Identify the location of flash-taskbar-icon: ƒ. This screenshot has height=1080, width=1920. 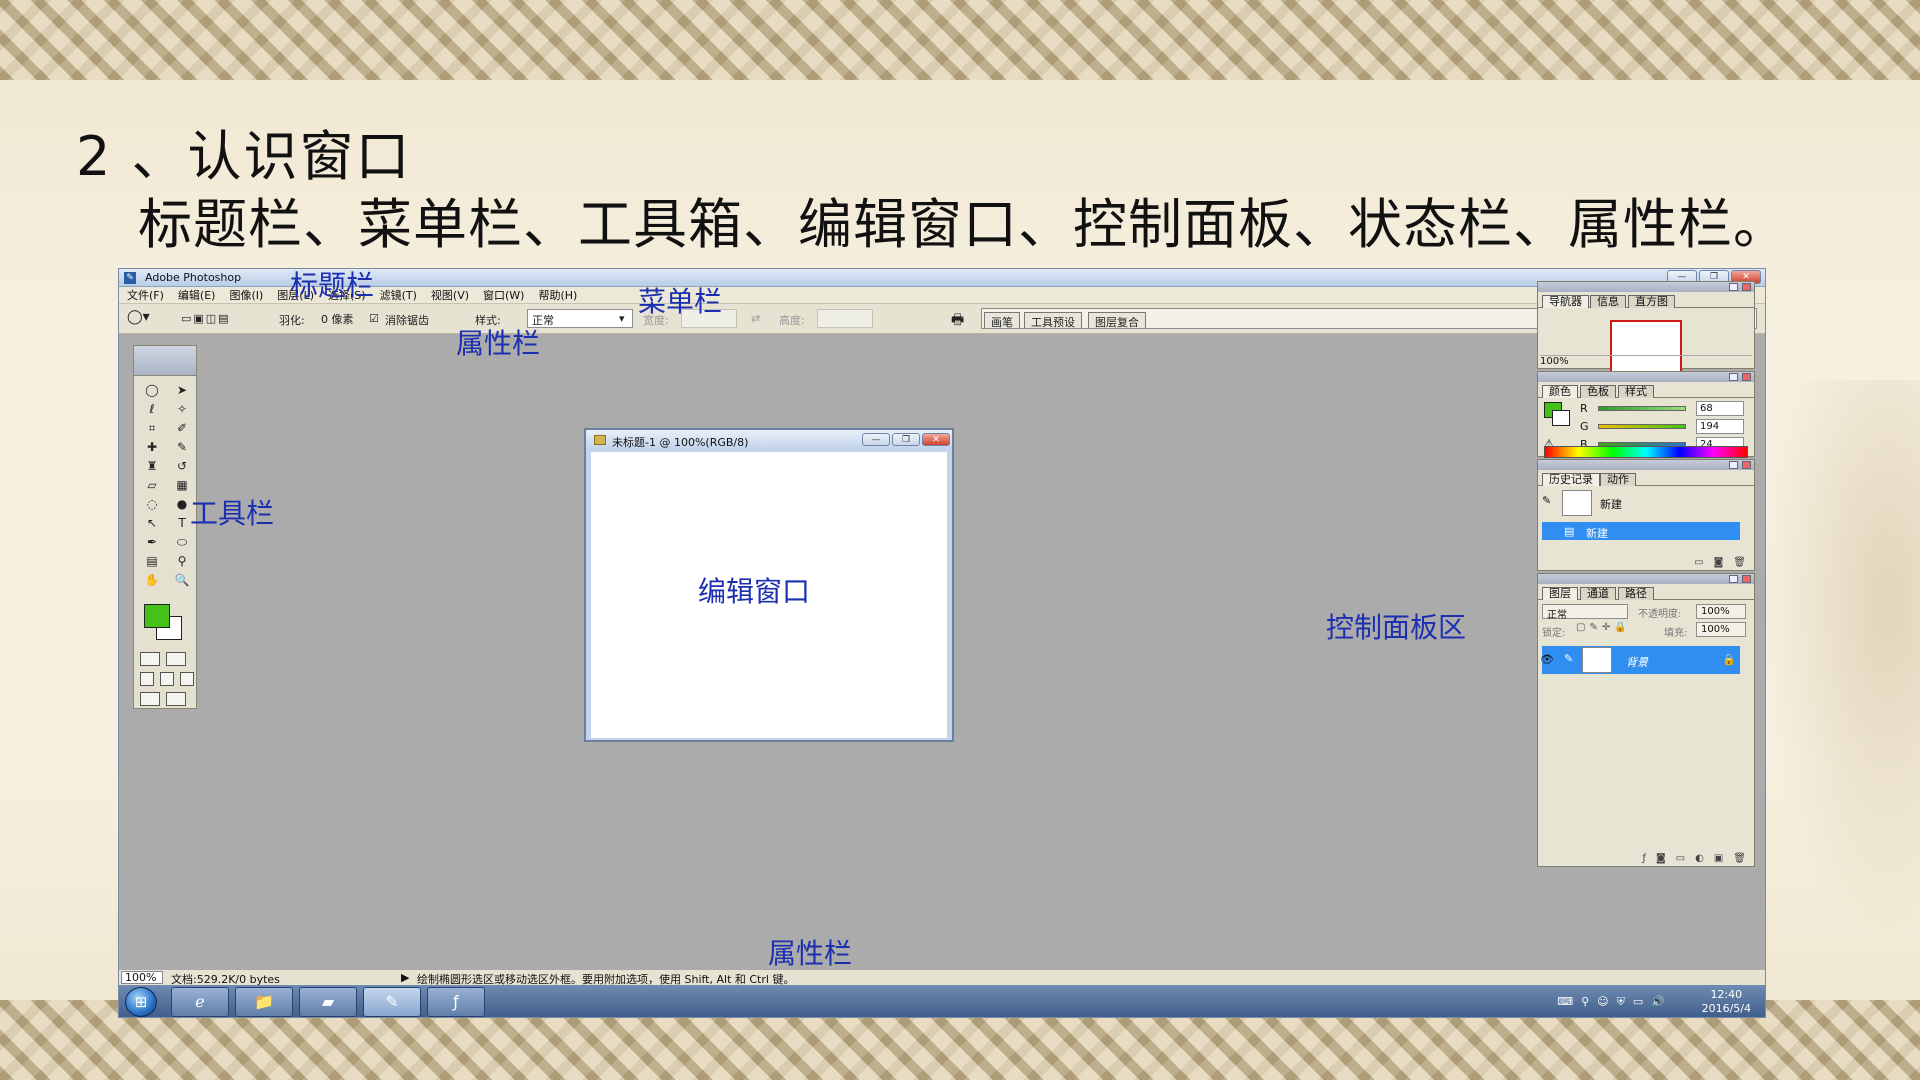
(456, 1002).